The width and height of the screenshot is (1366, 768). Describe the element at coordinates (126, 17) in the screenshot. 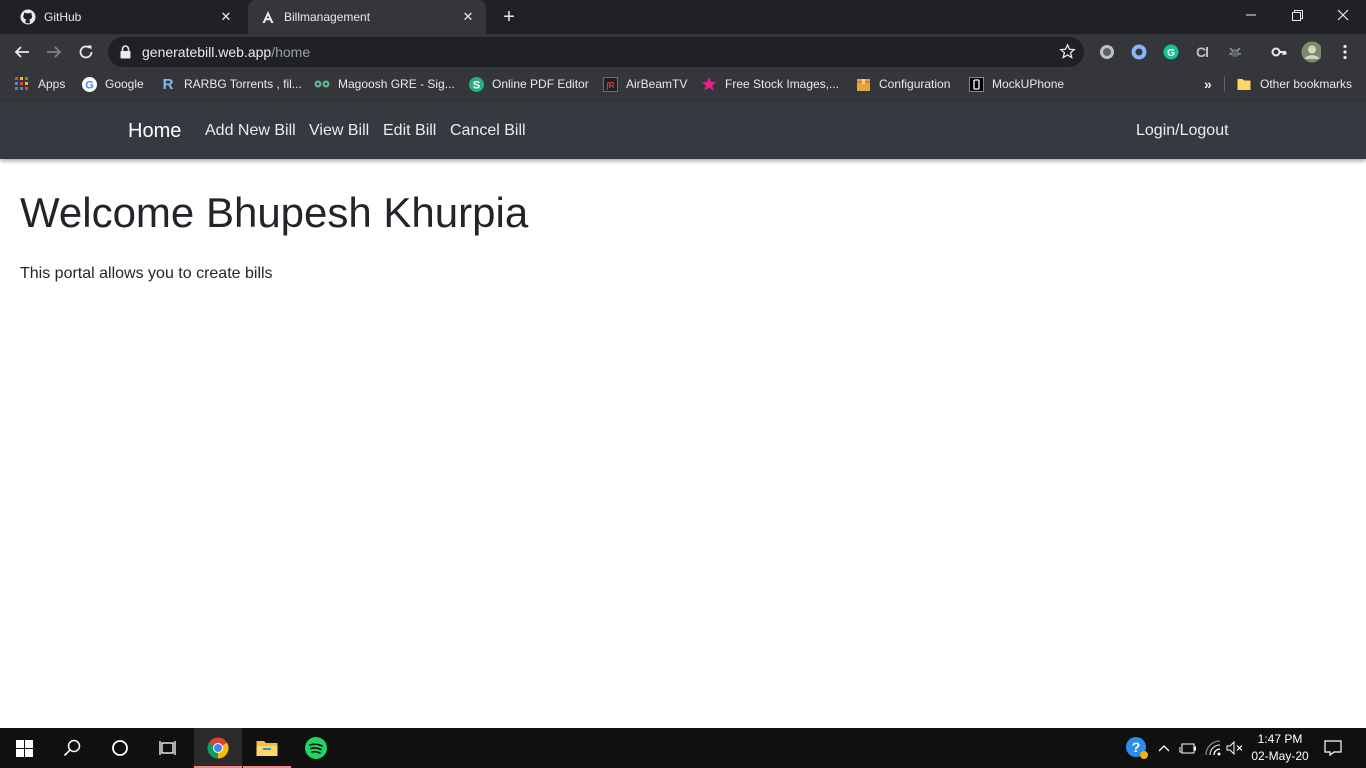

I see `tab-github: GitHub ✕` at that location.